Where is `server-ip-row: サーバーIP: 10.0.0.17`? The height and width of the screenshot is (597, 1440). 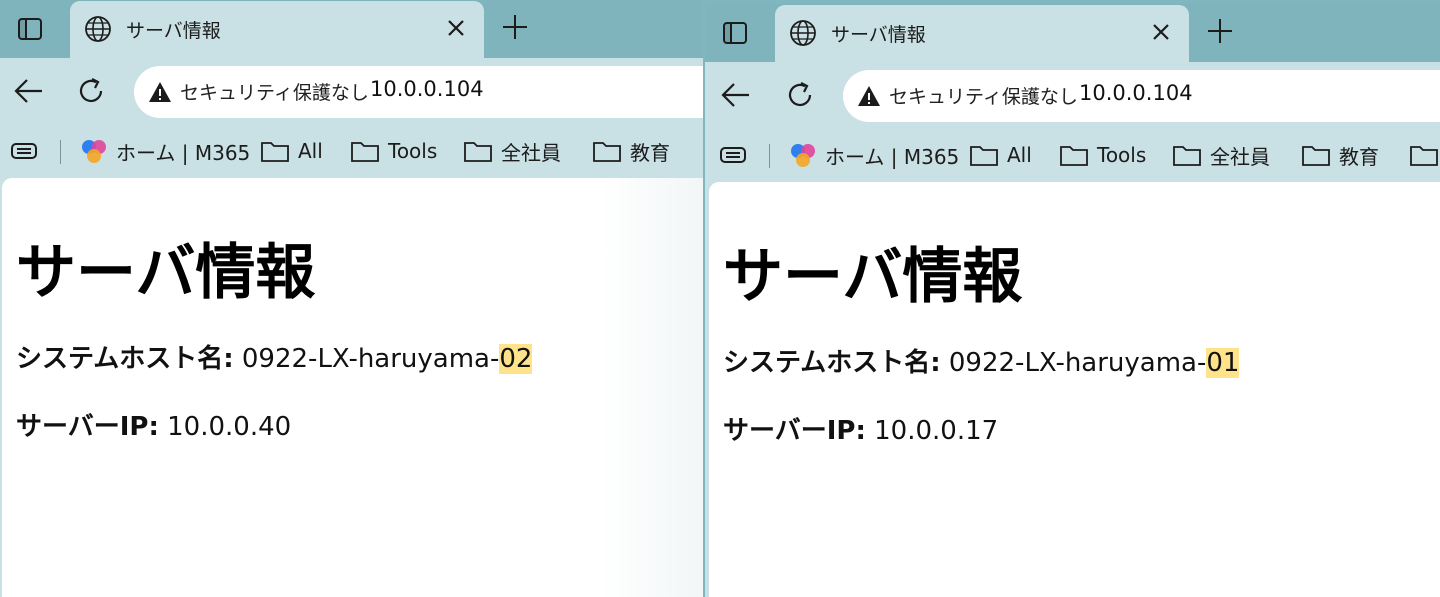 server-ip-row: サーバーIP: 10.0.0.17 is located at coordinates (860, 428).